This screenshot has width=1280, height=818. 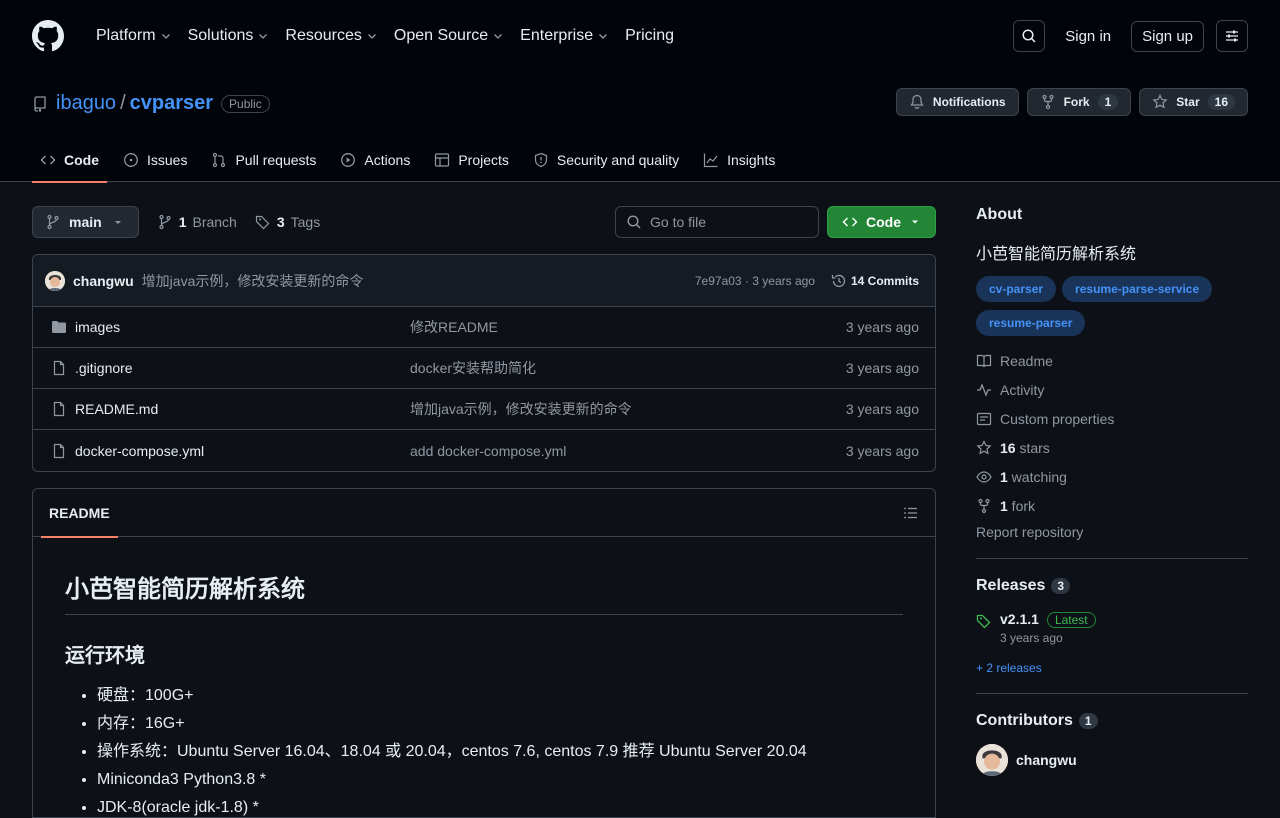 I want to click on search-button, so click(x=1029, y=36).